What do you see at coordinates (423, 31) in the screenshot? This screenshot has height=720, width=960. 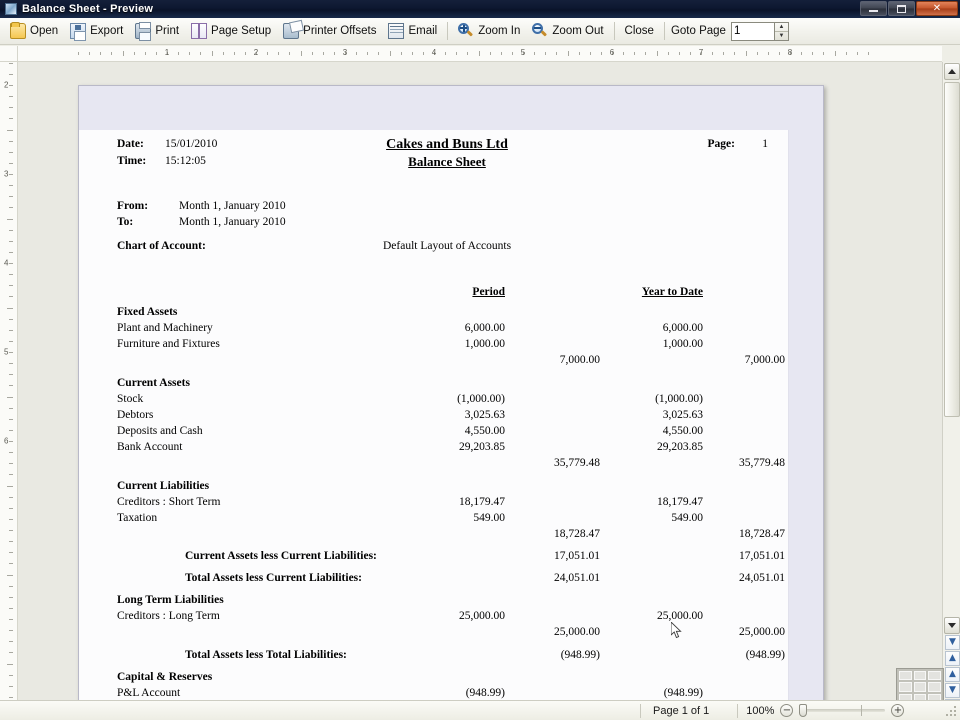 I see `email-label: Email` at bounding box center [423, 31].